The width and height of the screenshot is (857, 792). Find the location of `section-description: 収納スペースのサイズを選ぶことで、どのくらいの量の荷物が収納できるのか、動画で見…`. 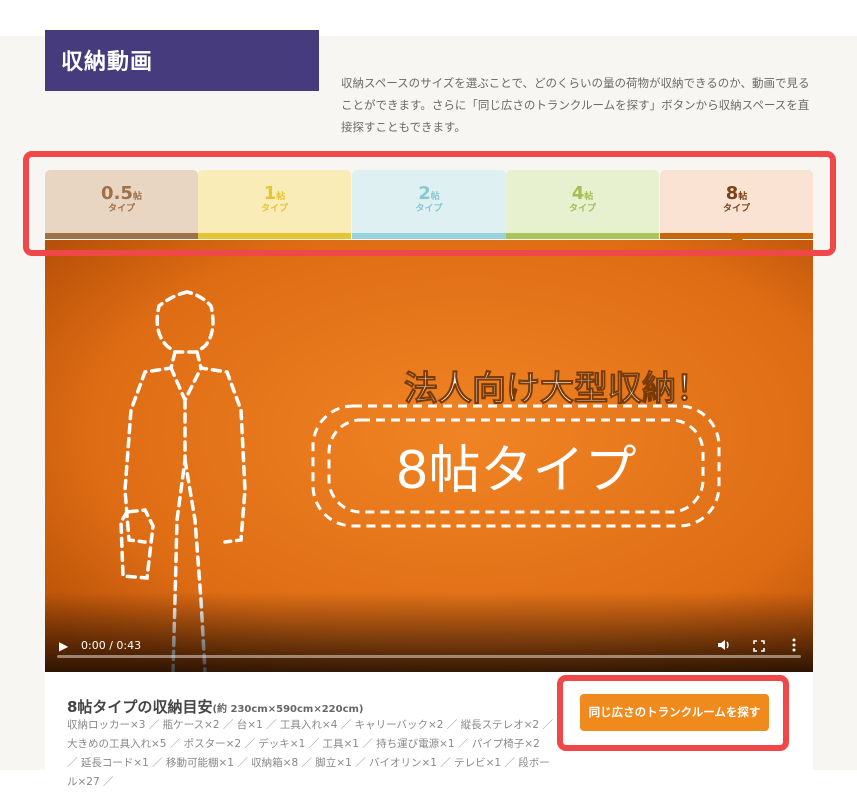

section-description: 収納スペースのサイズを選ぶことで、どのくらいの量の荷物が収納できるのか、動画で見… is located at coordinates (575, 105).